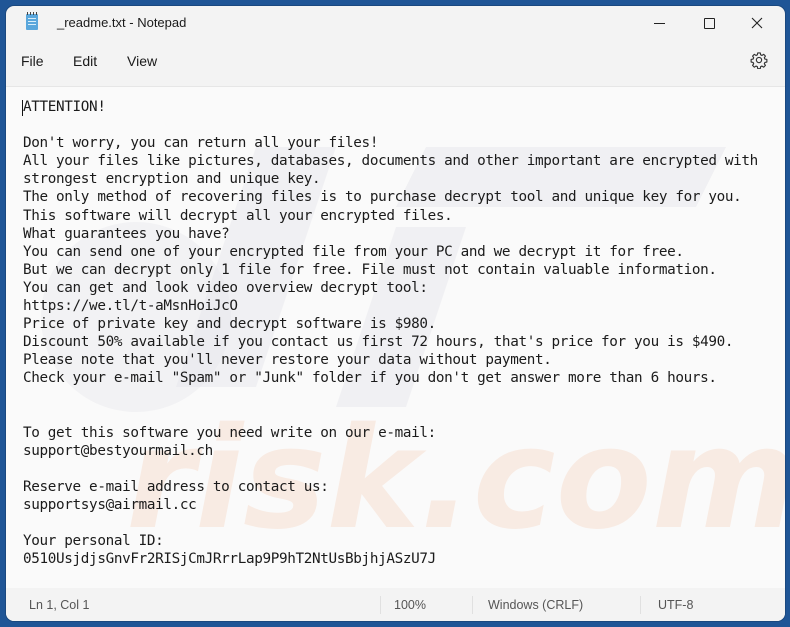  I want to click on close-icon, so click(757, 23).